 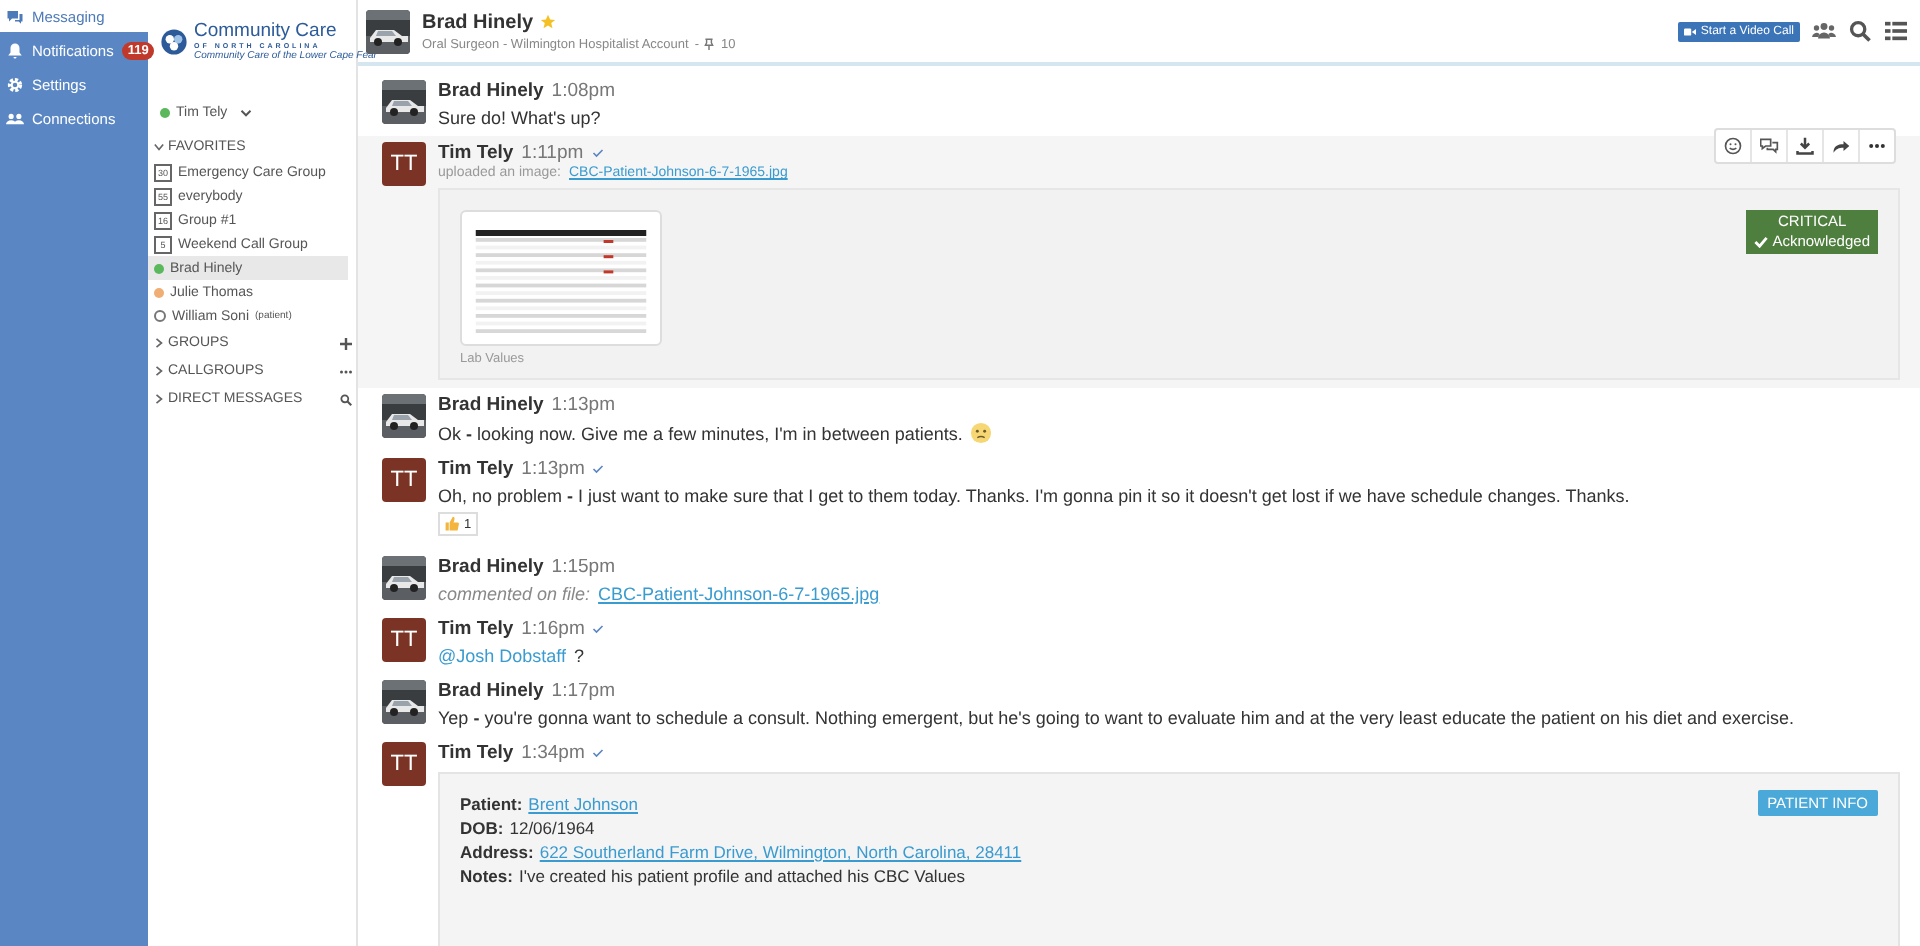 What do you see at coordinates (452, 524) in the screenshot?
I see `thumbs-up-icon` at bounding box center [452, 524].